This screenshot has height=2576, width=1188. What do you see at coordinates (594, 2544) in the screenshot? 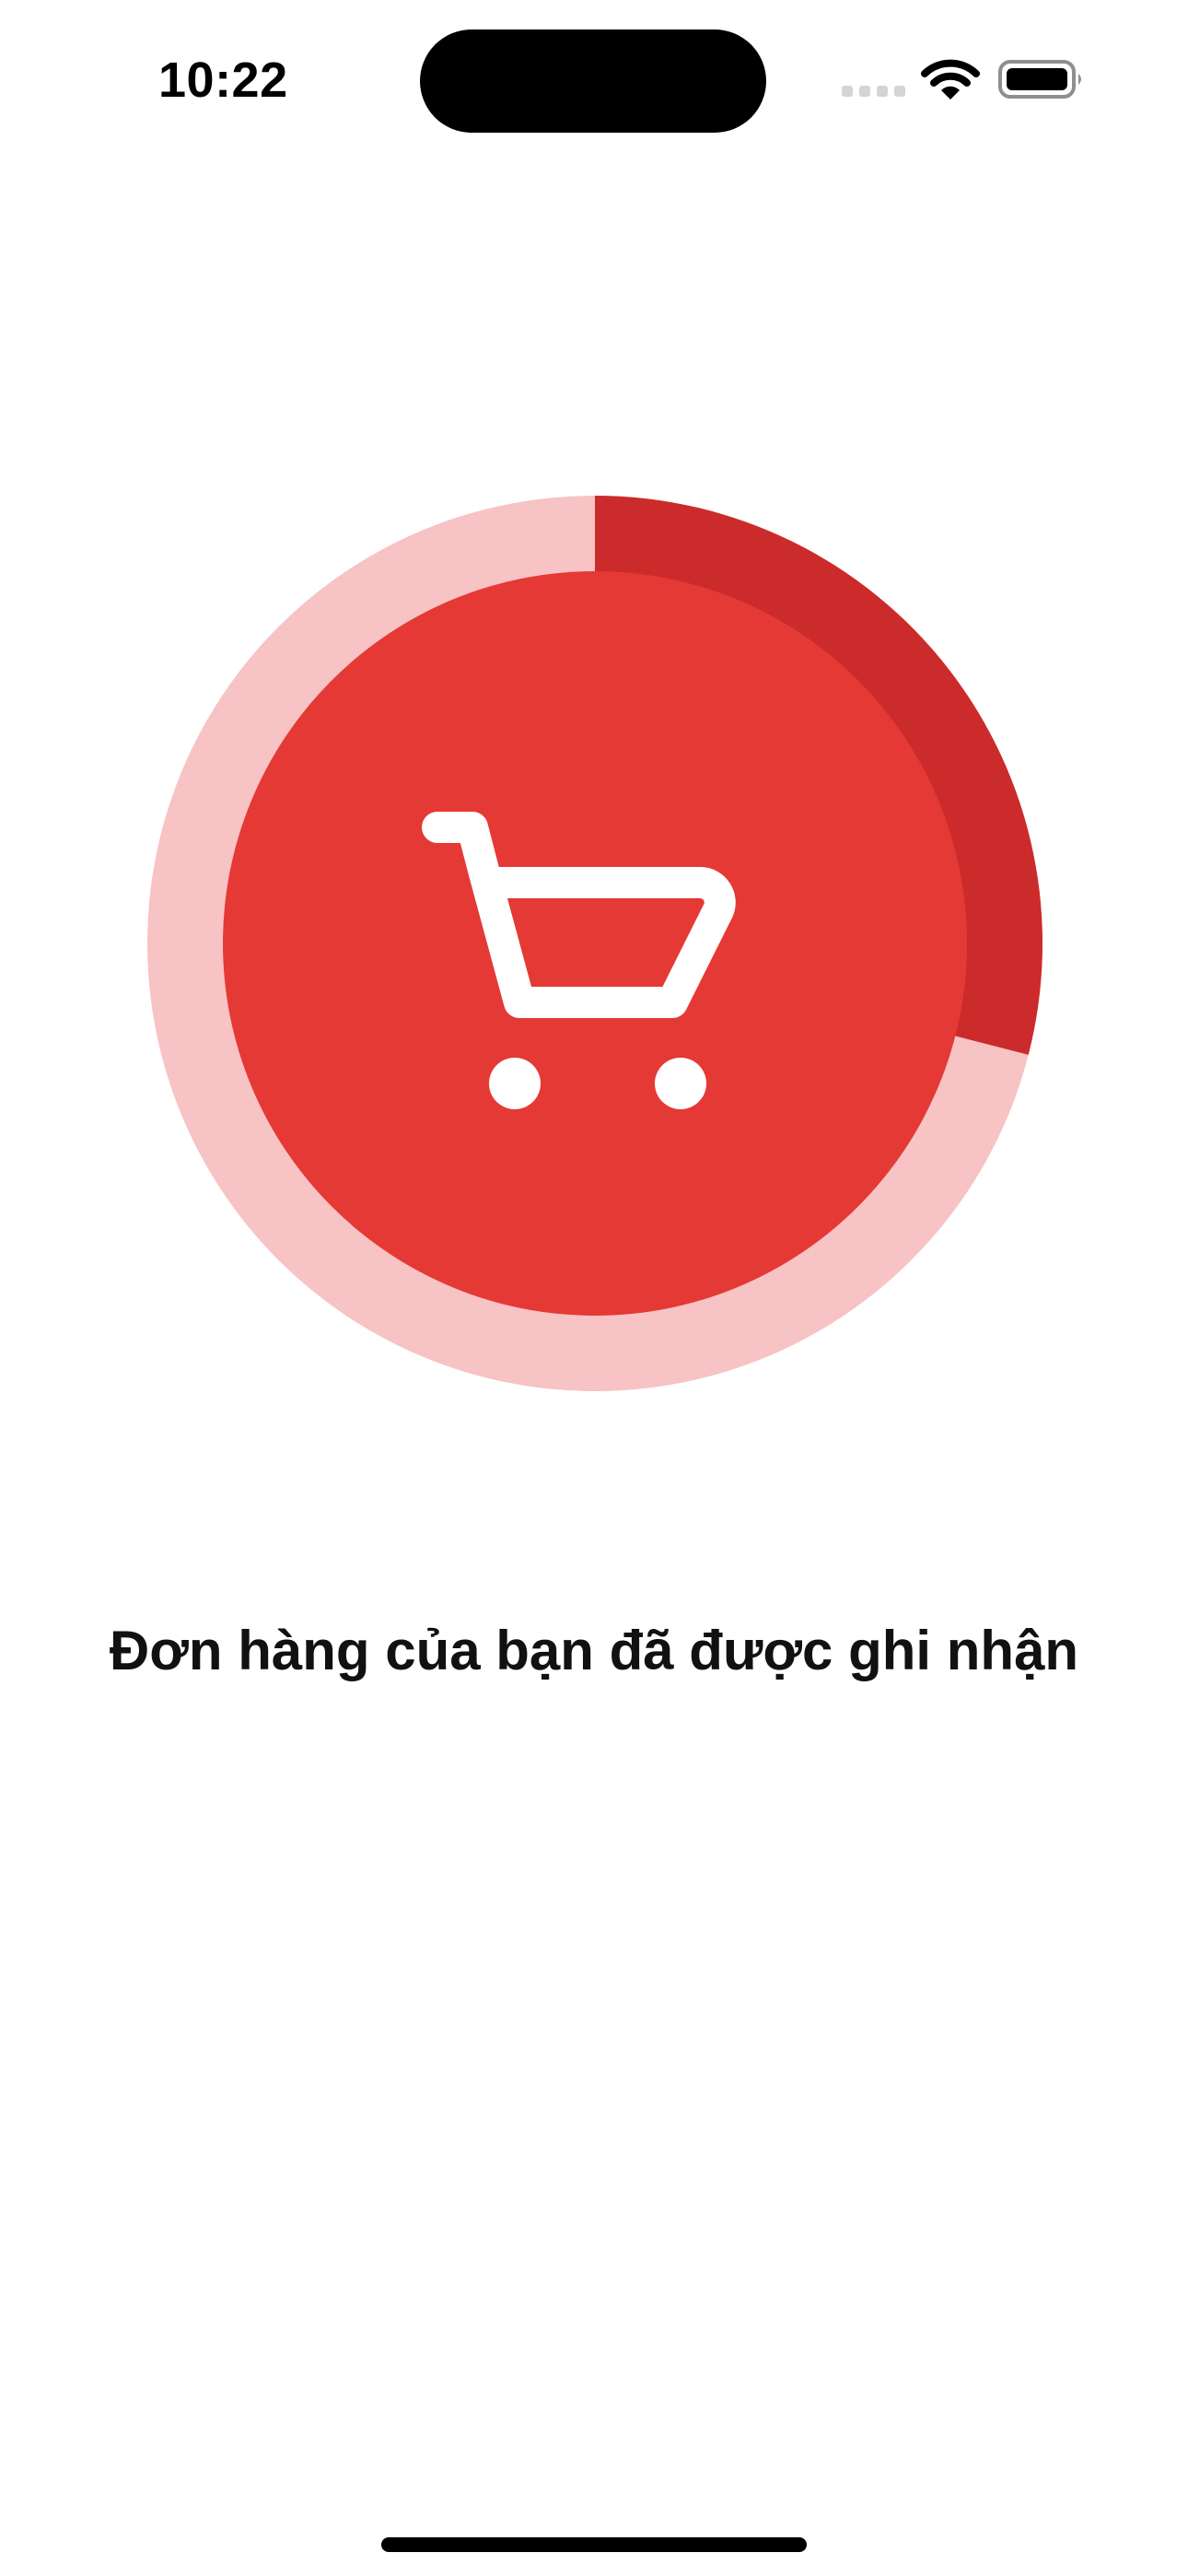
I see `home-indicator` at bounding box center [594, 2544].